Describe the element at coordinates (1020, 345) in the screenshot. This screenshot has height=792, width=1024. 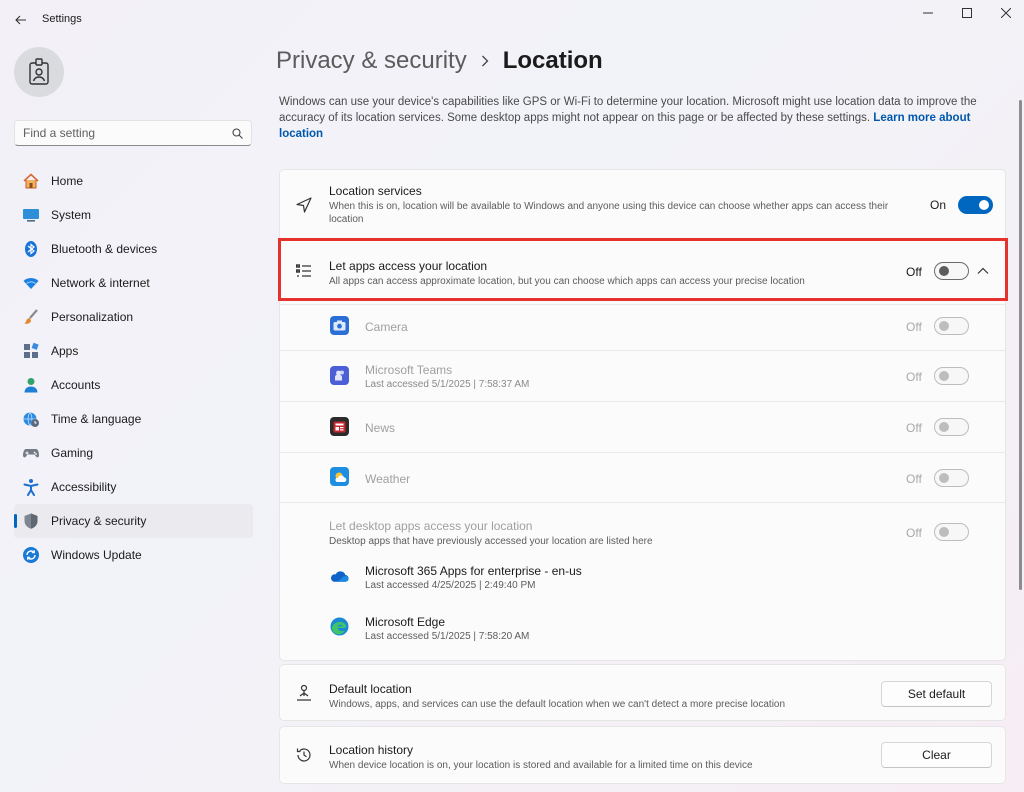
I see `scrollbar` at that location.